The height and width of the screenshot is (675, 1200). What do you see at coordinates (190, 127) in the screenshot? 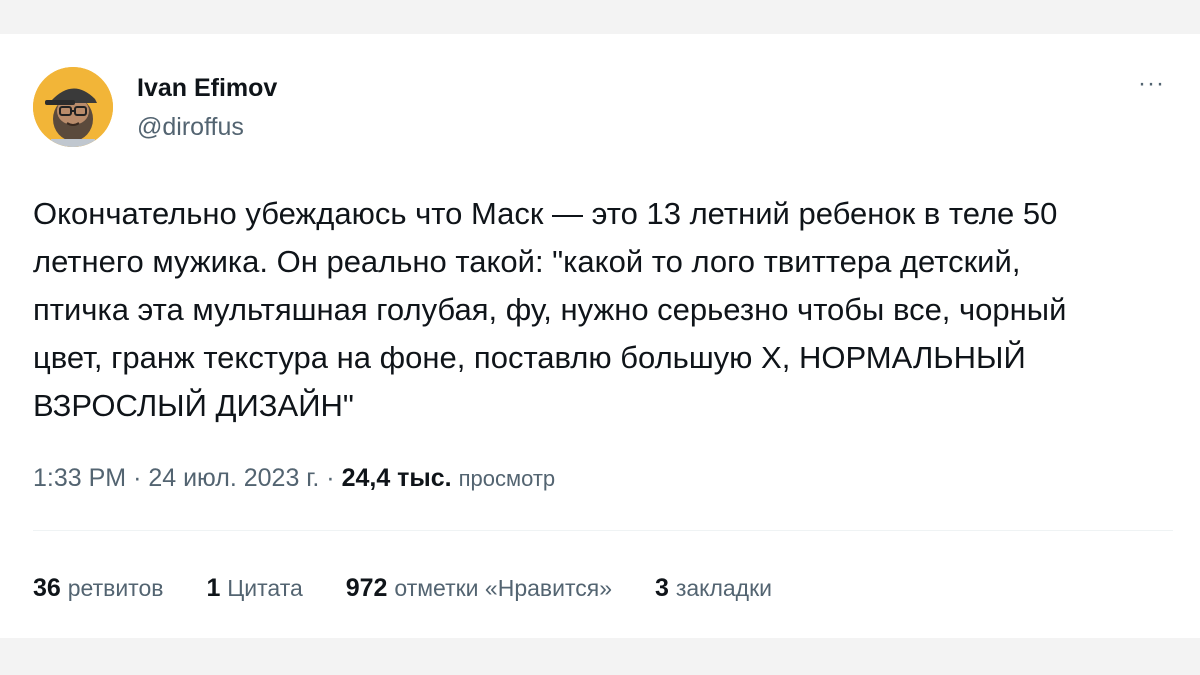
I see `author-handle: @diroffus` at bounding box center [190, 127].